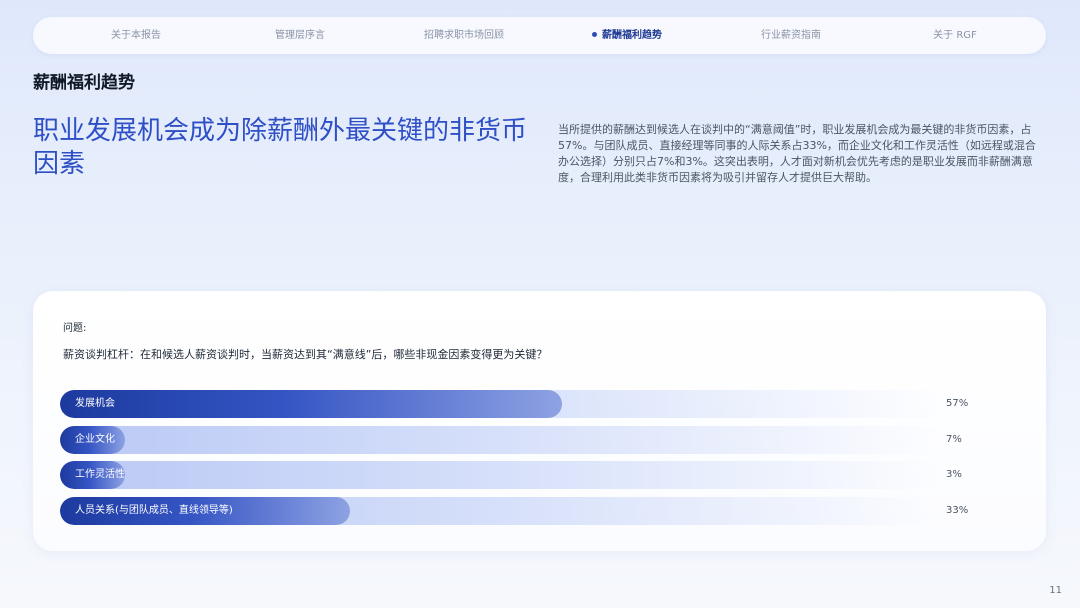 The image size is (1080, 608). Describe the element at coordinates (84, 83) in the screenshot. I see `section-title: 薪酬福利趋势` at that location.